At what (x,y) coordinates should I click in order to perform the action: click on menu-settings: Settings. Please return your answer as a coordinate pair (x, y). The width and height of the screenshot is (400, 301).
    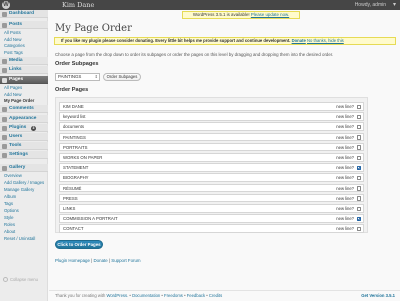
    Looking at the image, I should click on (24, 155).